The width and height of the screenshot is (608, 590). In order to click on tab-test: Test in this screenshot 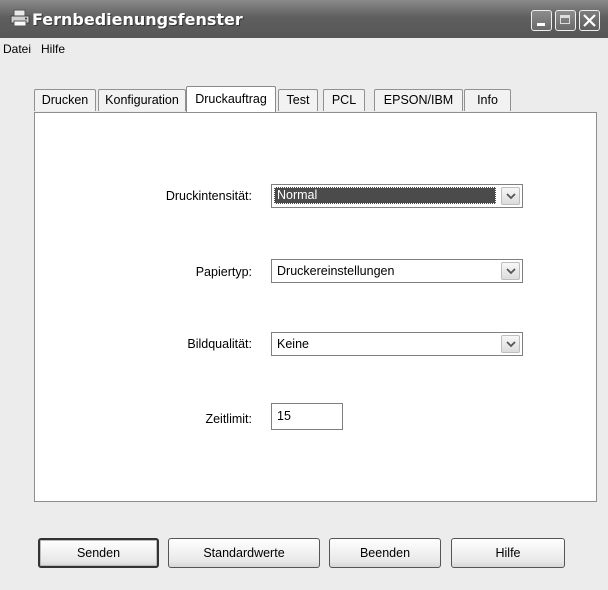, I will do `click(298, 100)`.